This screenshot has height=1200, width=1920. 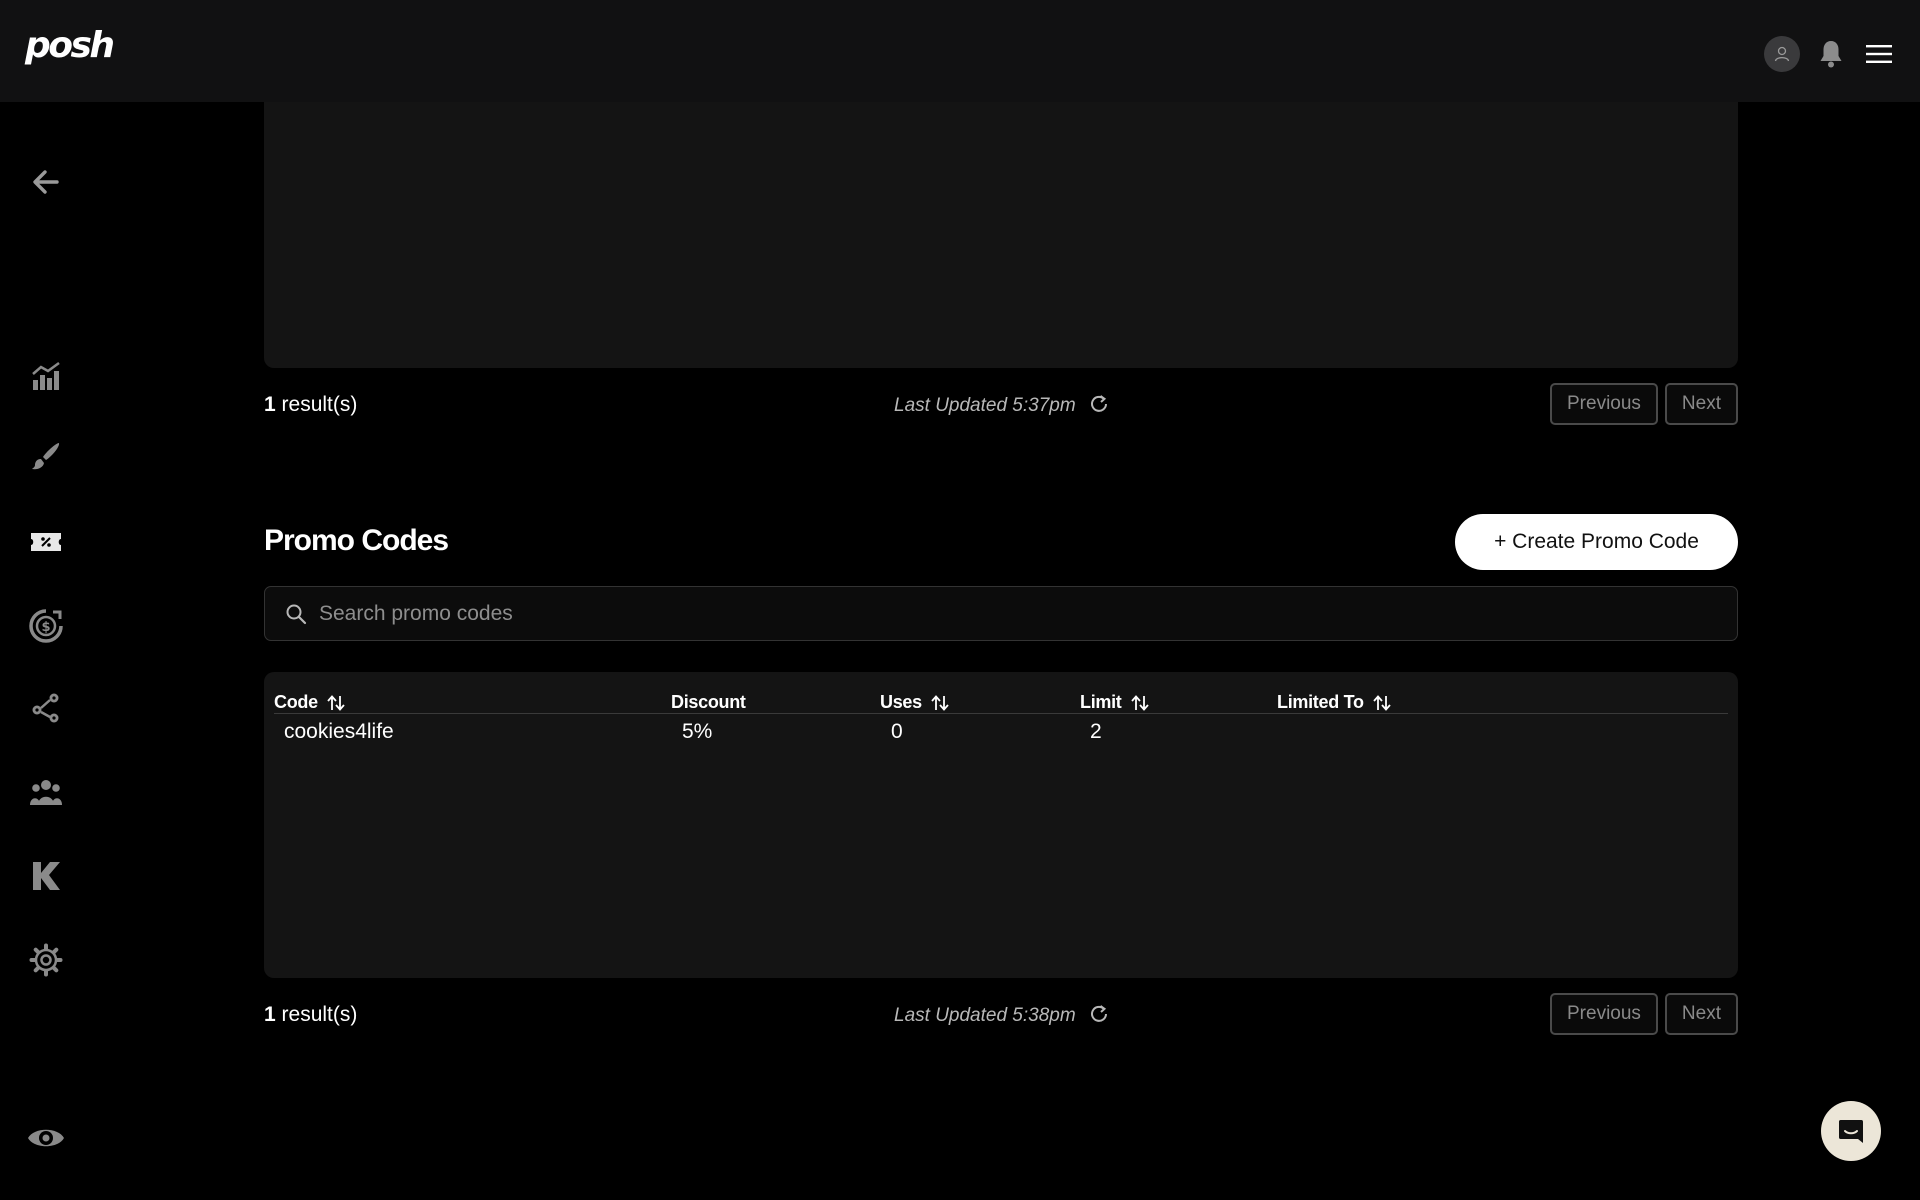 What do you see at coordinates (70, 46) in the screenshot?
I see `posh-logo: posh` at bounding box center [70, 46].